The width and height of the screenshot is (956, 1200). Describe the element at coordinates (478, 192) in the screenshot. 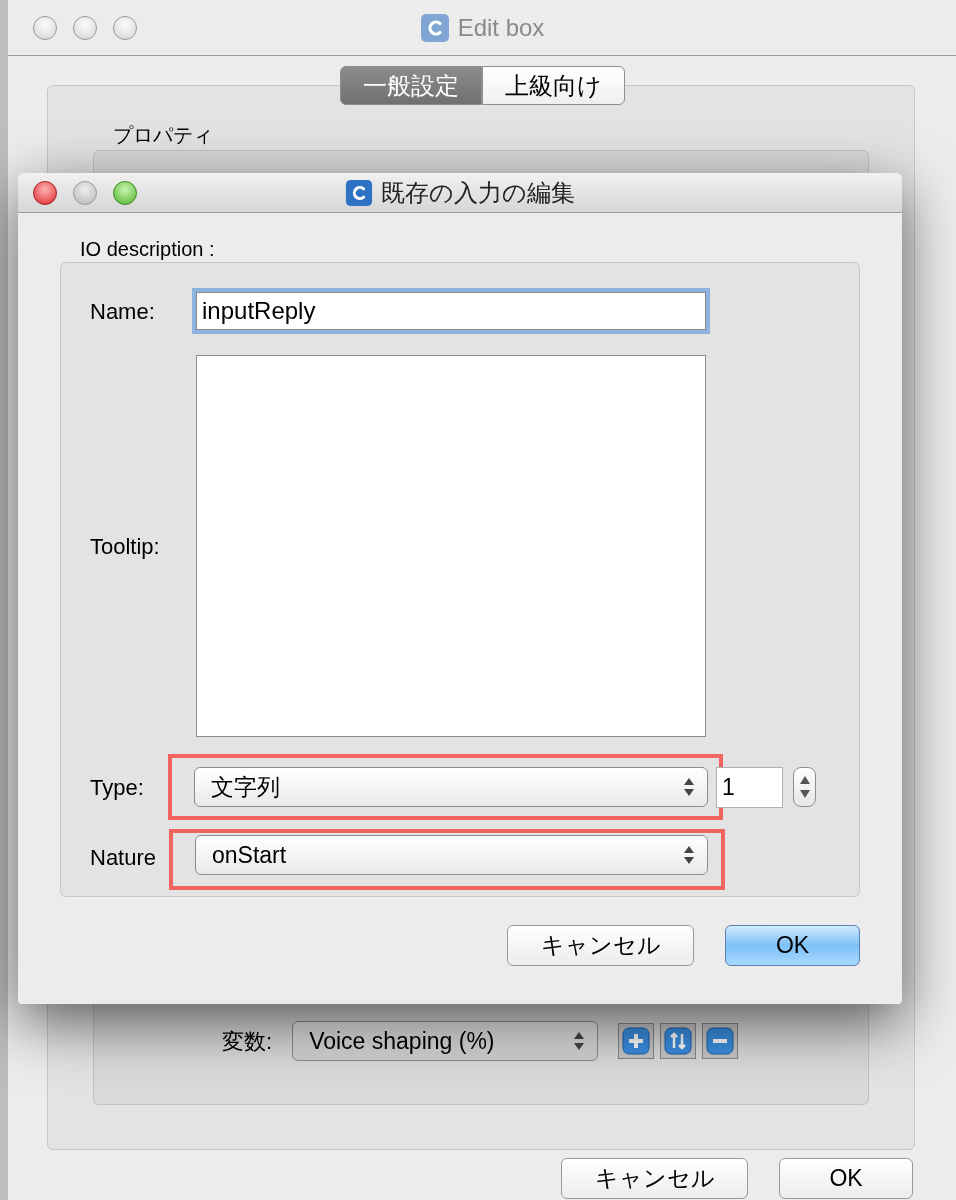

I see `window-title: 既存の入力の編集` at that location.